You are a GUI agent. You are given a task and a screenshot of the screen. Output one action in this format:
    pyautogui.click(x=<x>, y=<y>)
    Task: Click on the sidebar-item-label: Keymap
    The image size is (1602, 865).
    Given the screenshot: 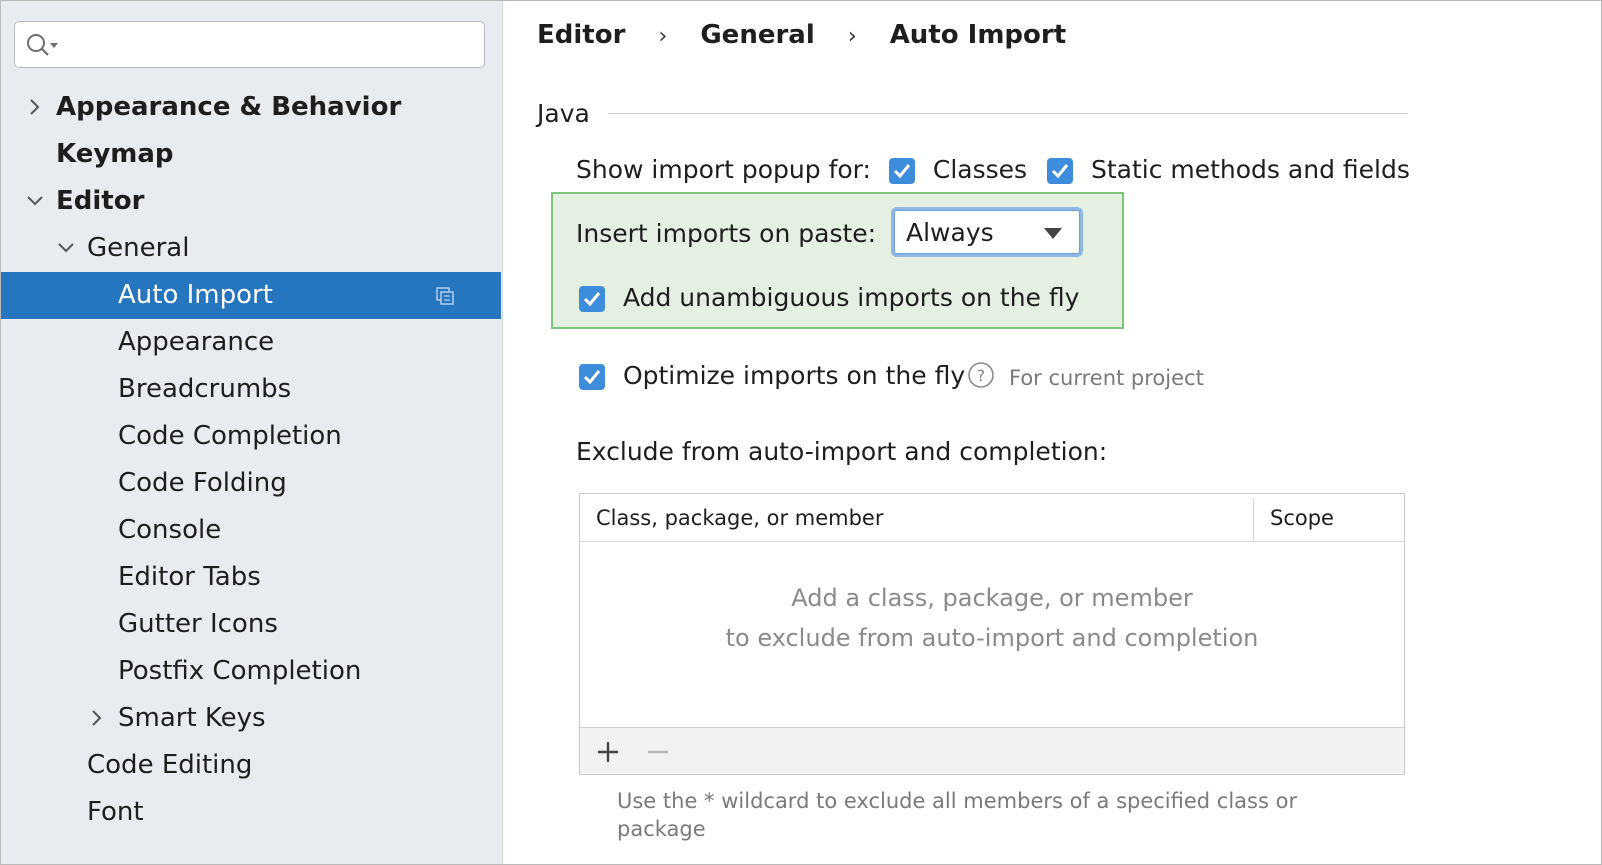 What is the action you would take?
    pyautogui.click(x=115, y=154)
    